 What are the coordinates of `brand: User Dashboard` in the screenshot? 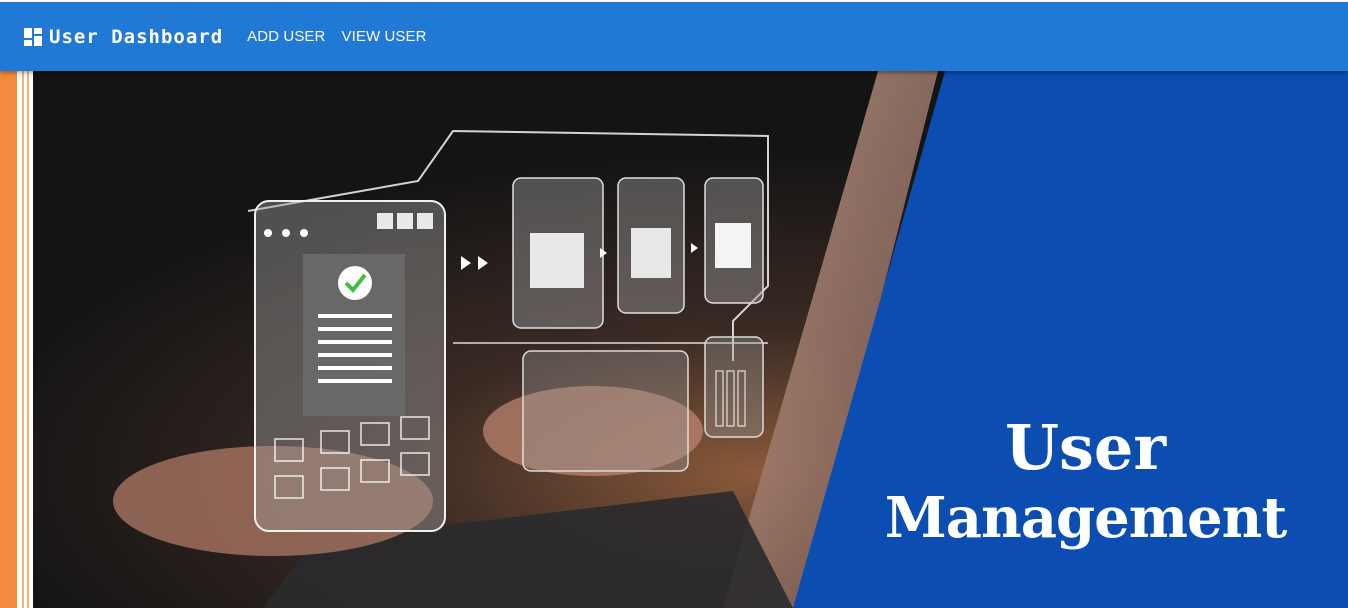 It's located at (123, 37).